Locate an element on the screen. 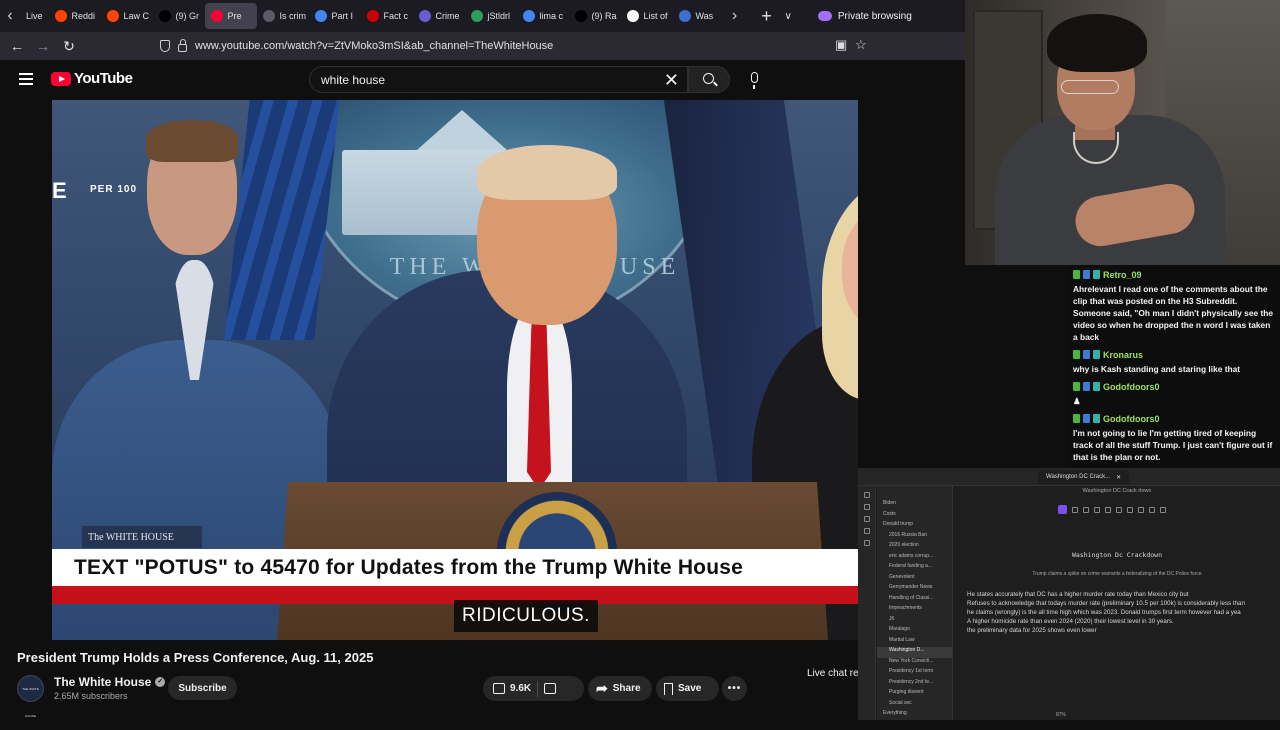 The height and width of the screenshot is (730, 1280). sidebar-folder: Costs is located at coordinates (914, 516).